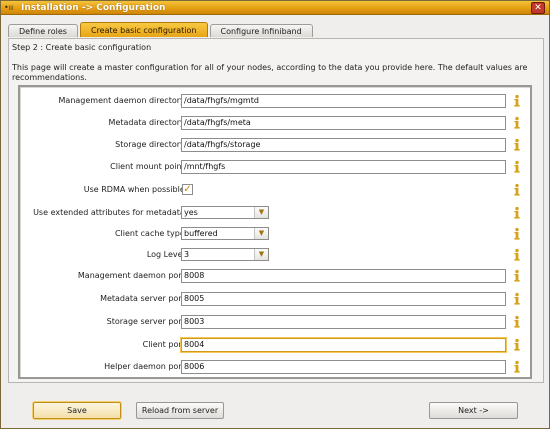 The width and height of the screenshot is (550, 429). Describe the element at coordinates (473, 410) in the screenshot. I see `next-button: Next ->` at that location.